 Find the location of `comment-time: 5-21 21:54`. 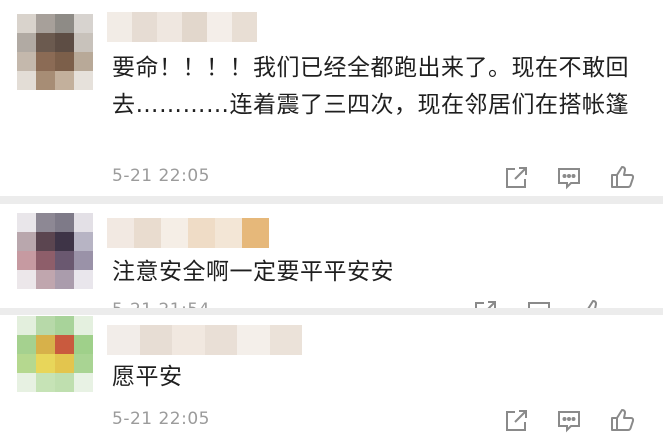

comment-time: 5-21 21:54 is located at coordinates (161, 304).